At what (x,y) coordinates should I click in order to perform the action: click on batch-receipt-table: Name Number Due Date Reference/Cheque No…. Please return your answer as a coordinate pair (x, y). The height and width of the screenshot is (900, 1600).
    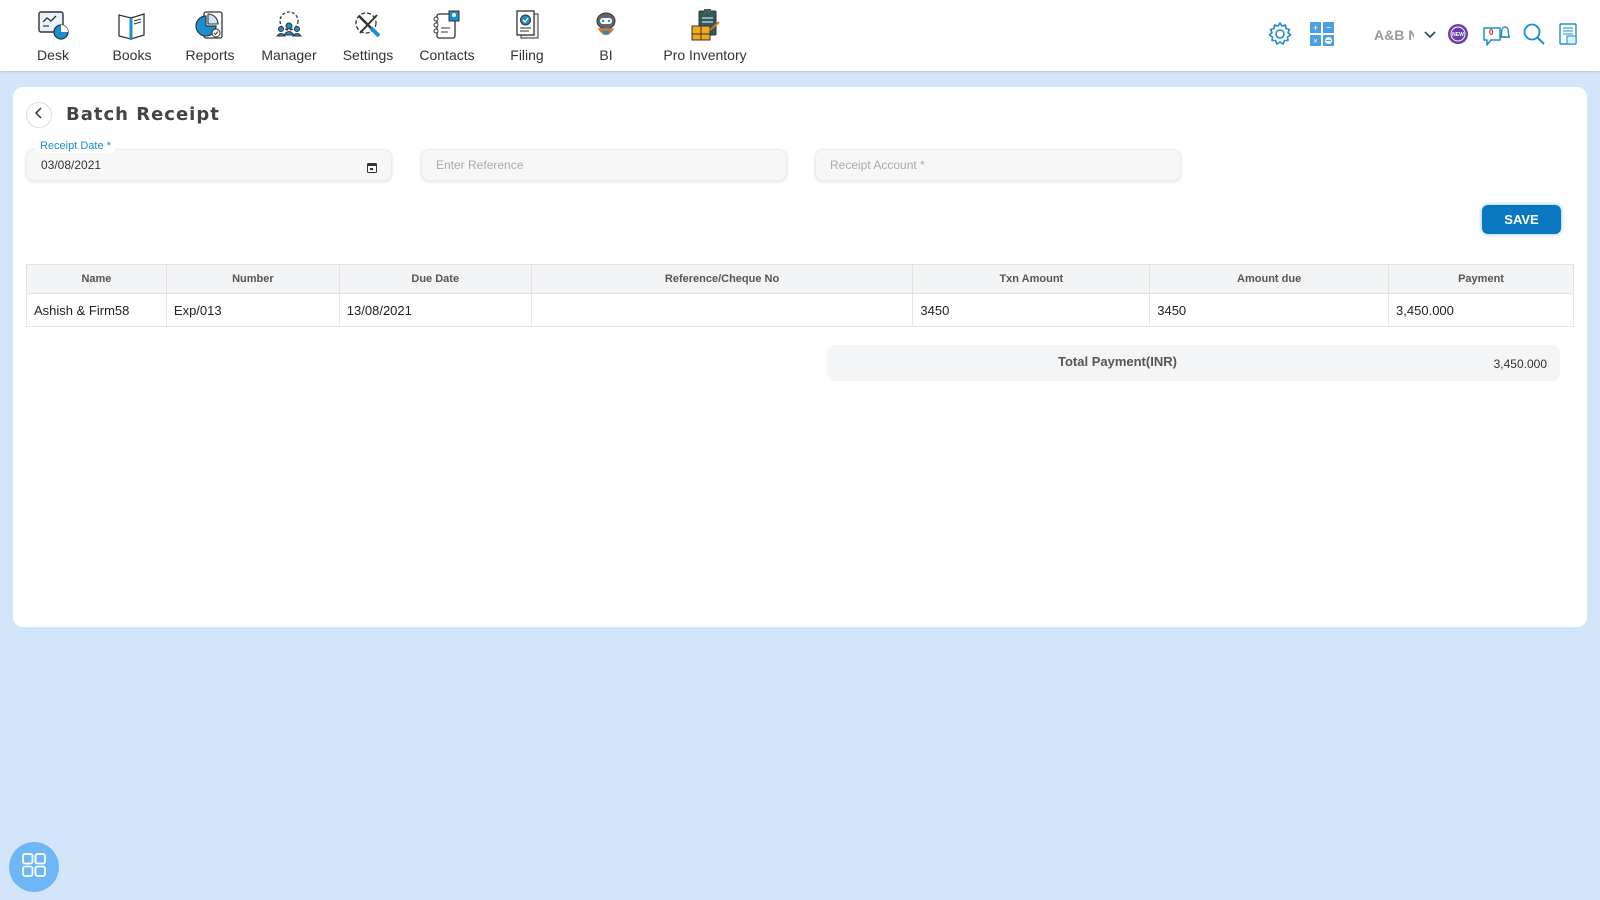
    Looking at the image, I should click on (800, 295).